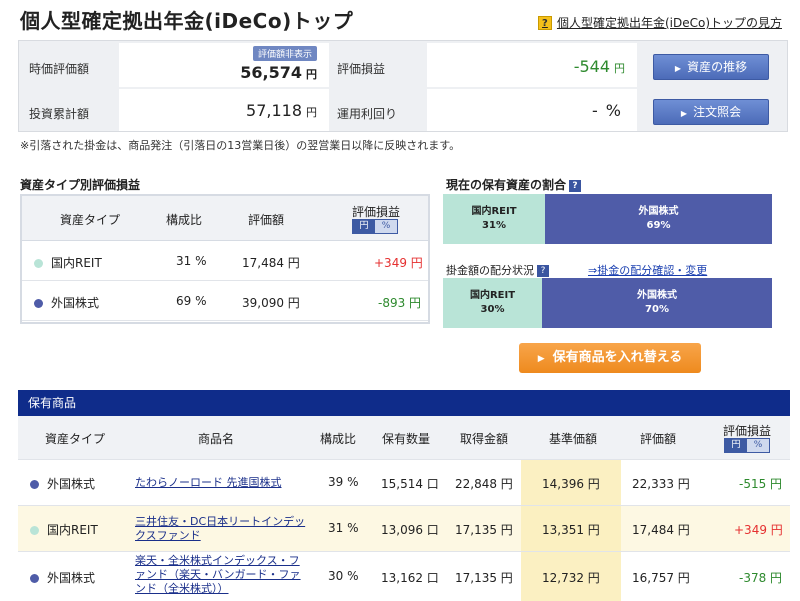 The height and width of the screenshot is (601, 800). Describe the element at coordinates (758, 530) in the screenshot. I see `row-gain: +349 円` at that location.